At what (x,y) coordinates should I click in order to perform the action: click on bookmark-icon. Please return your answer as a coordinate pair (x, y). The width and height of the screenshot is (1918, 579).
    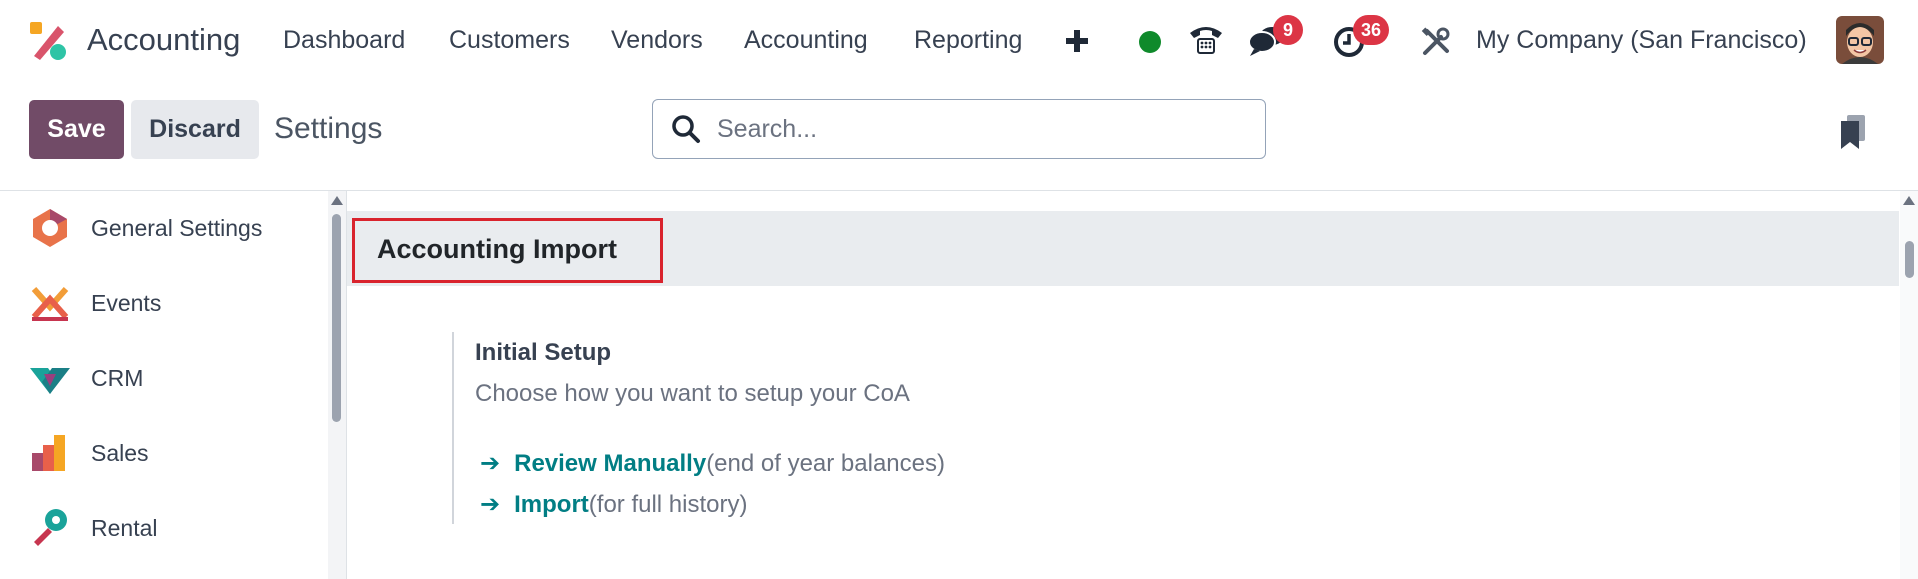
    Looking at the image, I should click on (1853, 133).